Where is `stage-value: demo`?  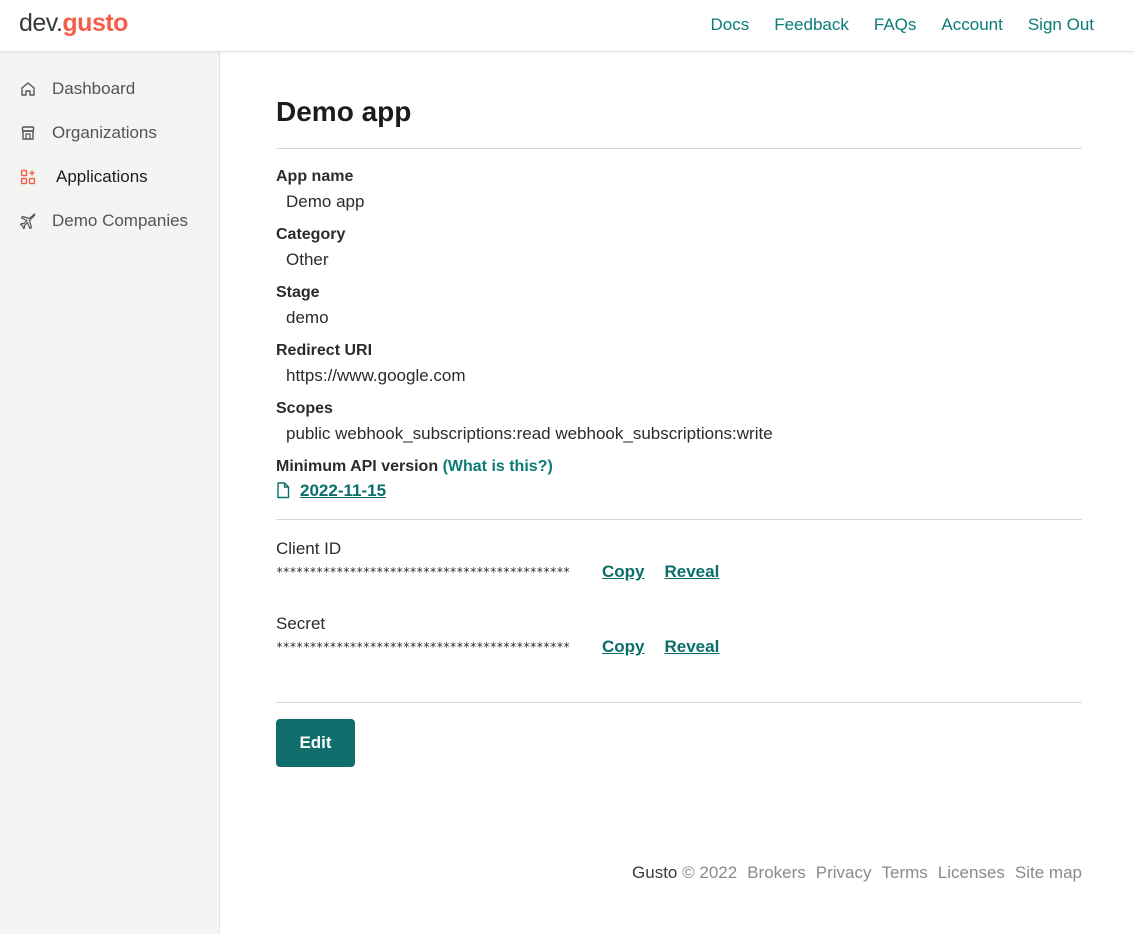 stage-value: demo is located at coordinates (307, 317).